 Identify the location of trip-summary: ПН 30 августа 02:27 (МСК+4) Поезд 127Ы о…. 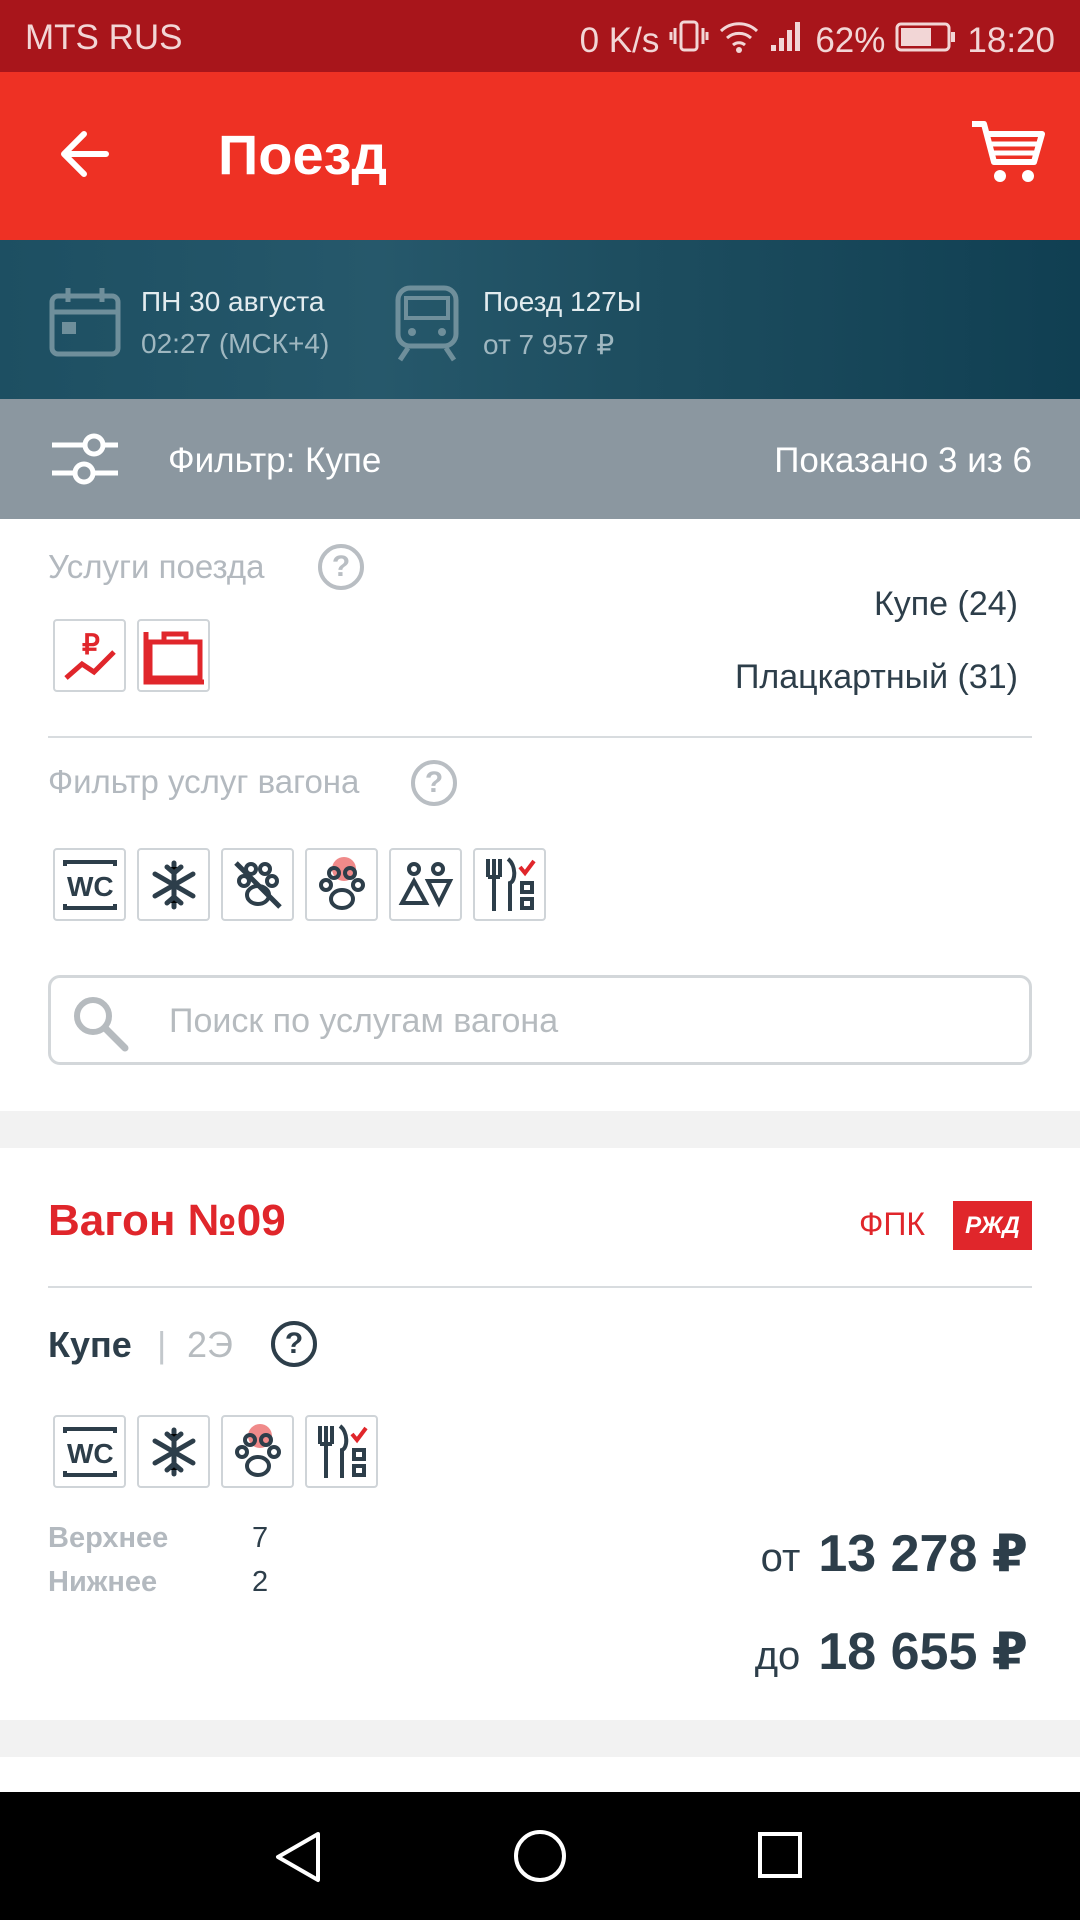
(540, 319).